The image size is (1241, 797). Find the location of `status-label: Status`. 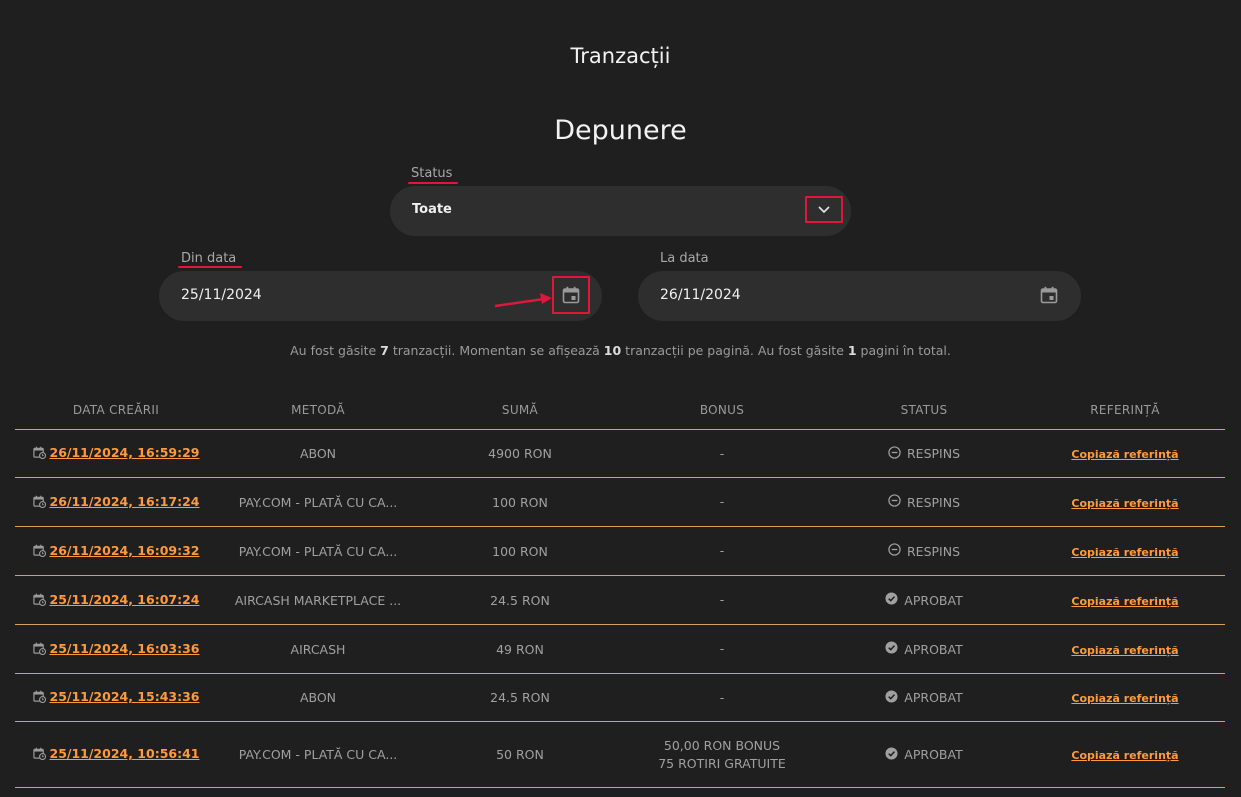

status-label: Status is located at coordinates (432, 173).